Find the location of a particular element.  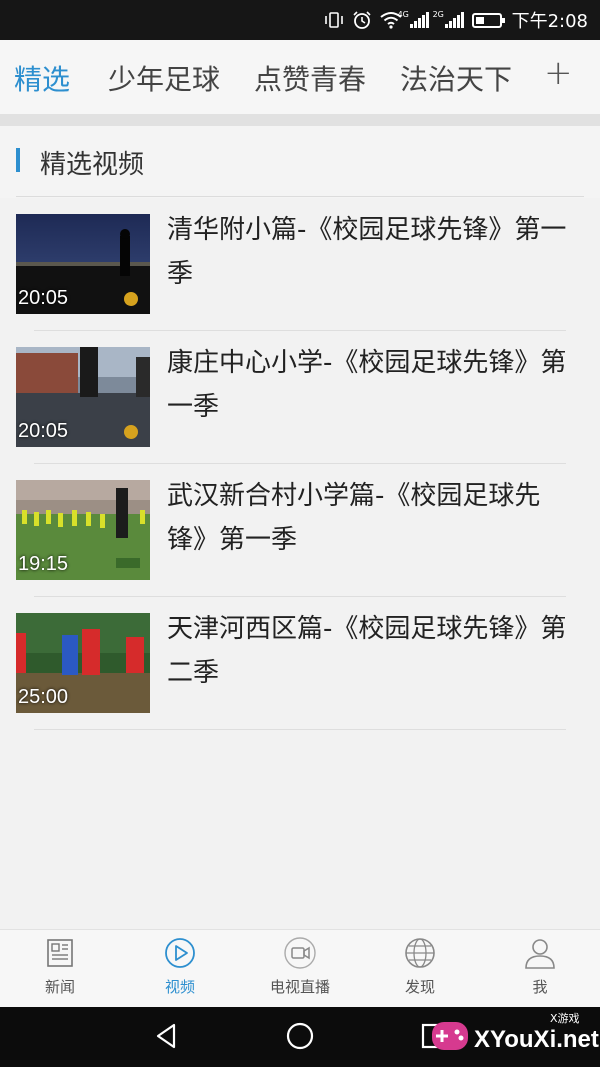

nav-item-news: 新闻 is located at coordinates (60, 966).